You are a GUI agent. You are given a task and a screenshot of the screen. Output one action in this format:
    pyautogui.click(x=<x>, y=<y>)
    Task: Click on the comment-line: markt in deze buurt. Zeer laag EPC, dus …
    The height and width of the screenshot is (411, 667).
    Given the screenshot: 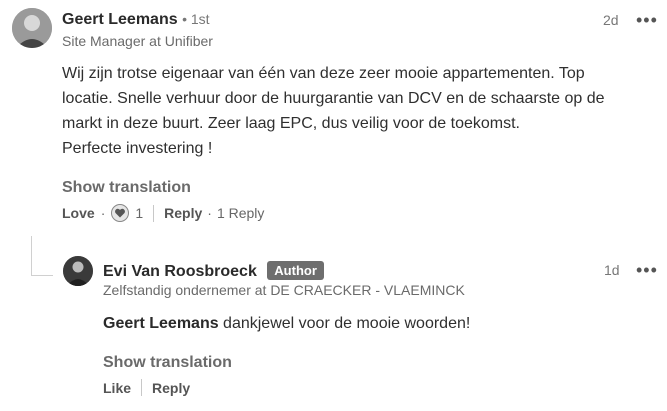 What is the action you would take?
    pyautogui.click(x=291, y=123)
    